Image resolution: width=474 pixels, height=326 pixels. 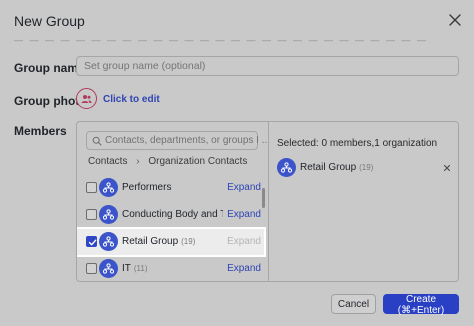 I want to click on cancel-button: Cancel, so click(x=353, y=304).